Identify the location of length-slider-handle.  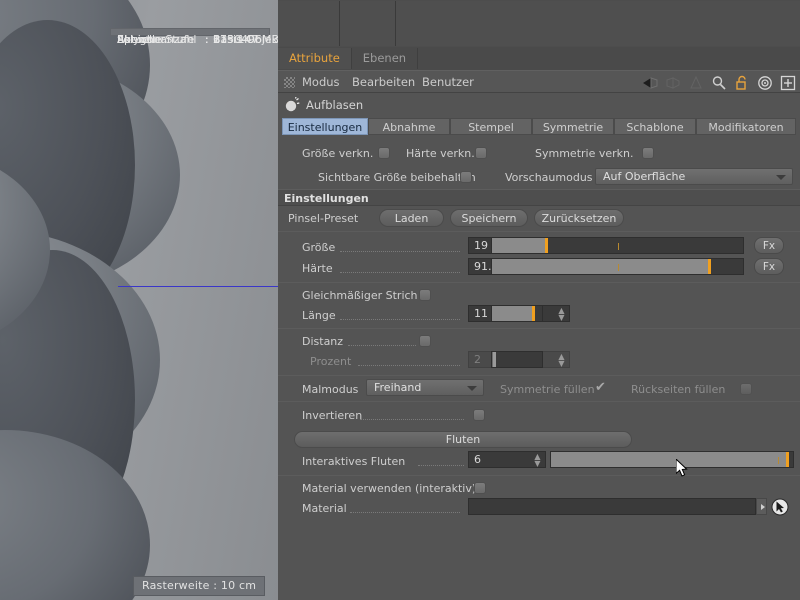
(533, 313).